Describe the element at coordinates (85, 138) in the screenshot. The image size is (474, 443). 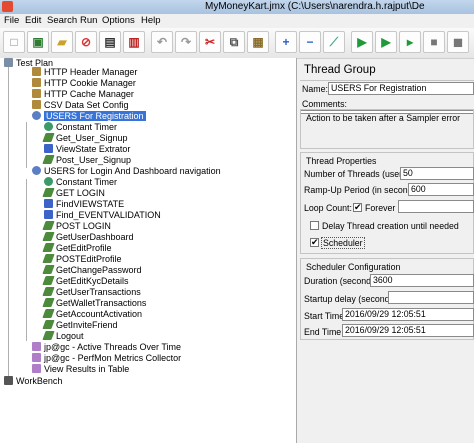
I see `tree-node-get-user-signup: Get_User_Signup` at that location.